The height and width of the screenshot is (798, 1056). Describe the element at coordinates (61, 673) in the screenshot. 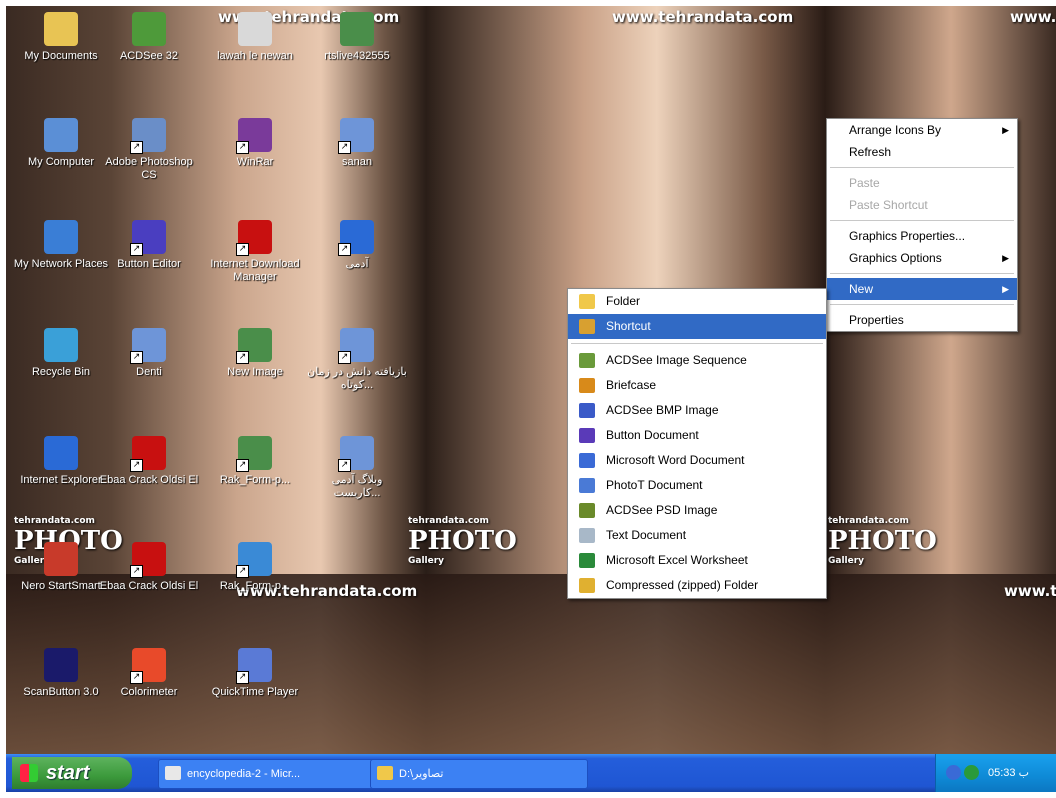

I see `desktop-icon: ScanButton 3.0` at that location.